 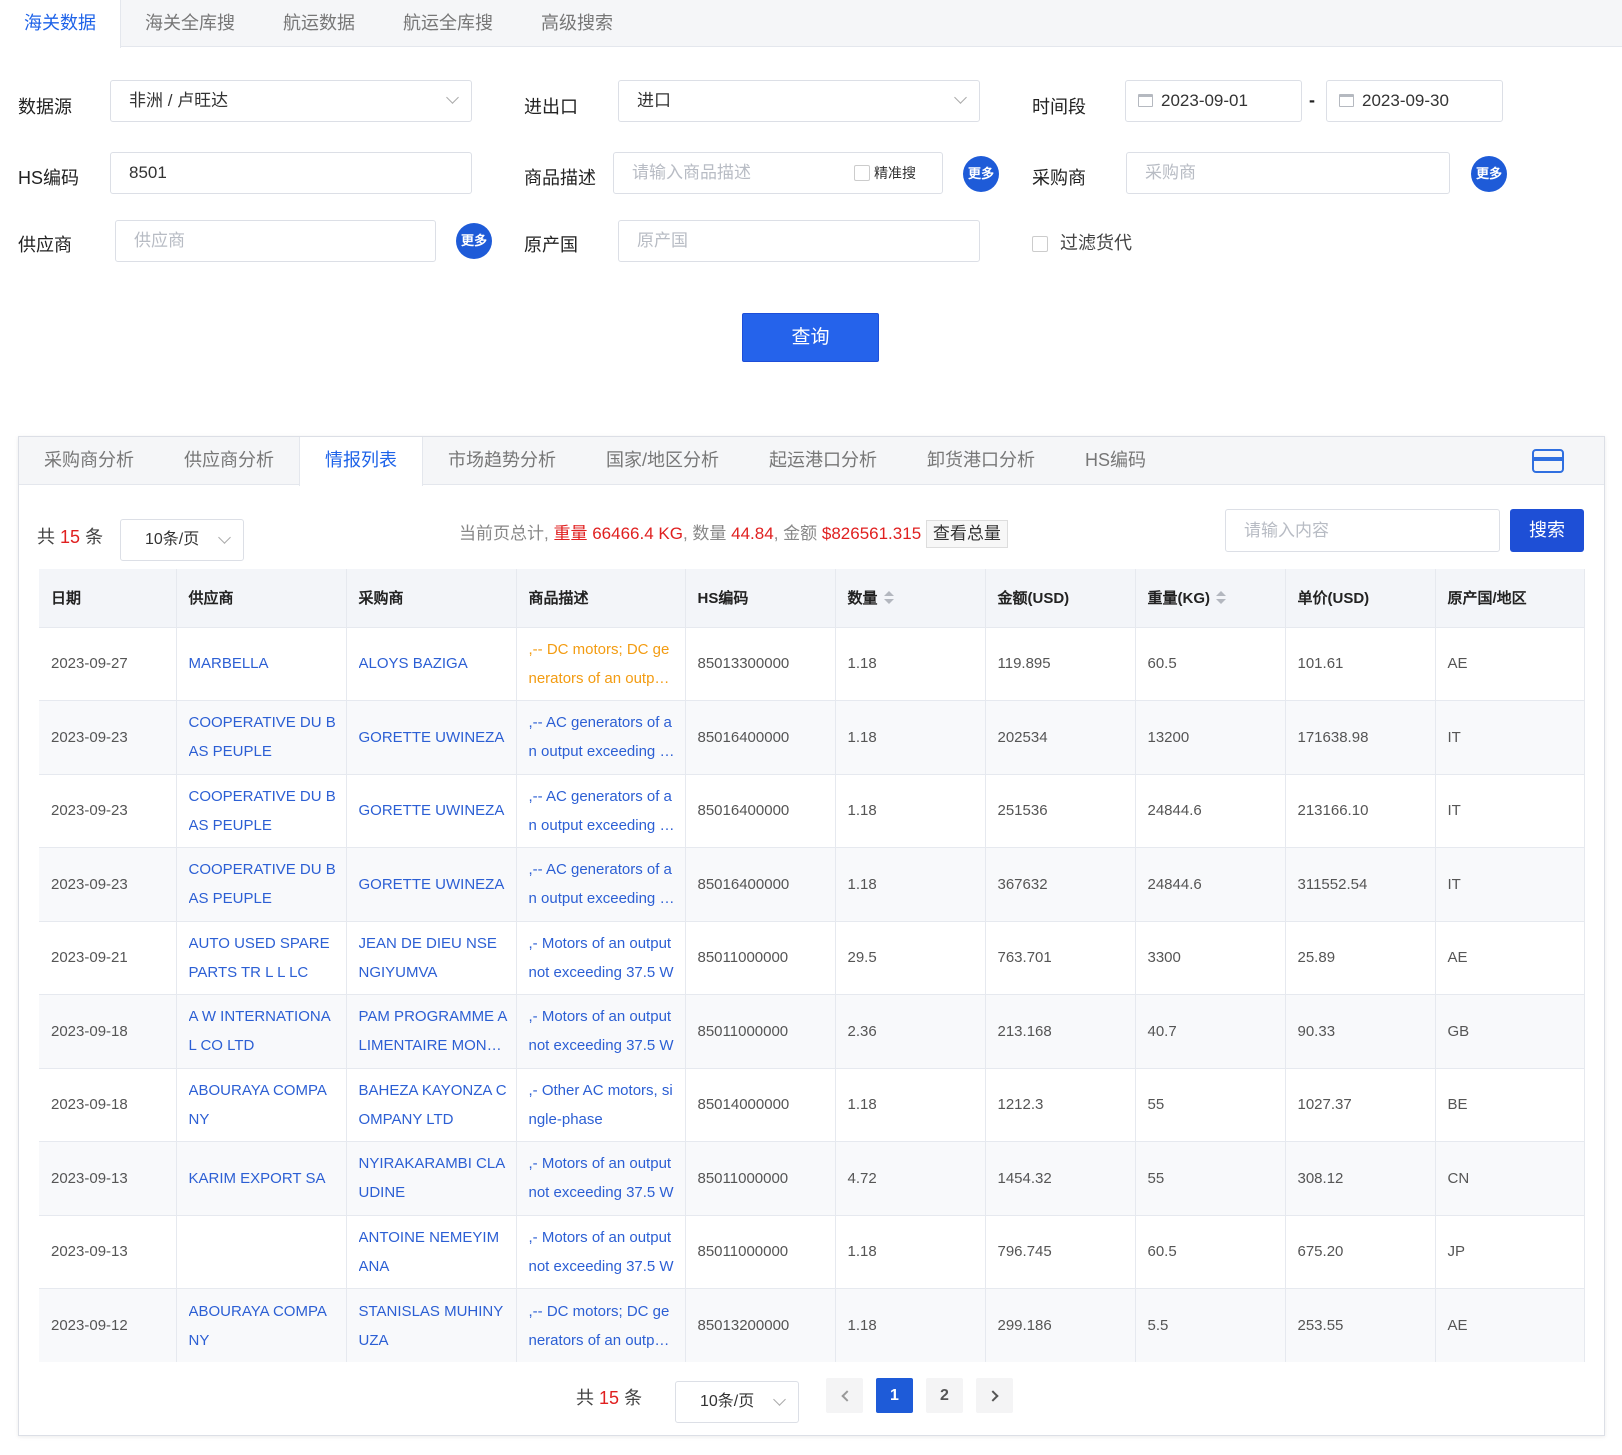 I want to click on chevron-down-icon, so click(x=779, y=1399).